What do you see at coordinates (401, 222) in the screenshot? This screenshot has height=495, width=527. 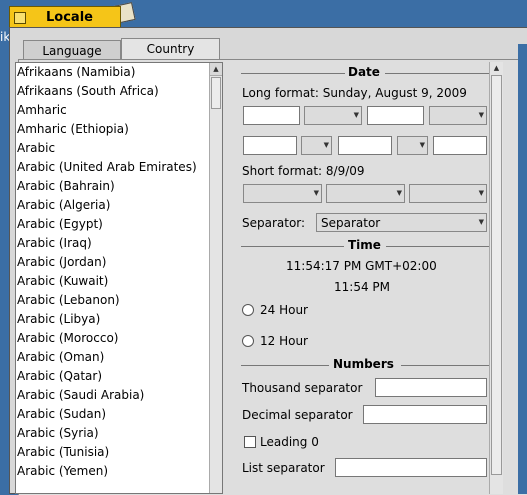 I see `separator-dropdown: Separator ▼` at bounding box center [401, 222].